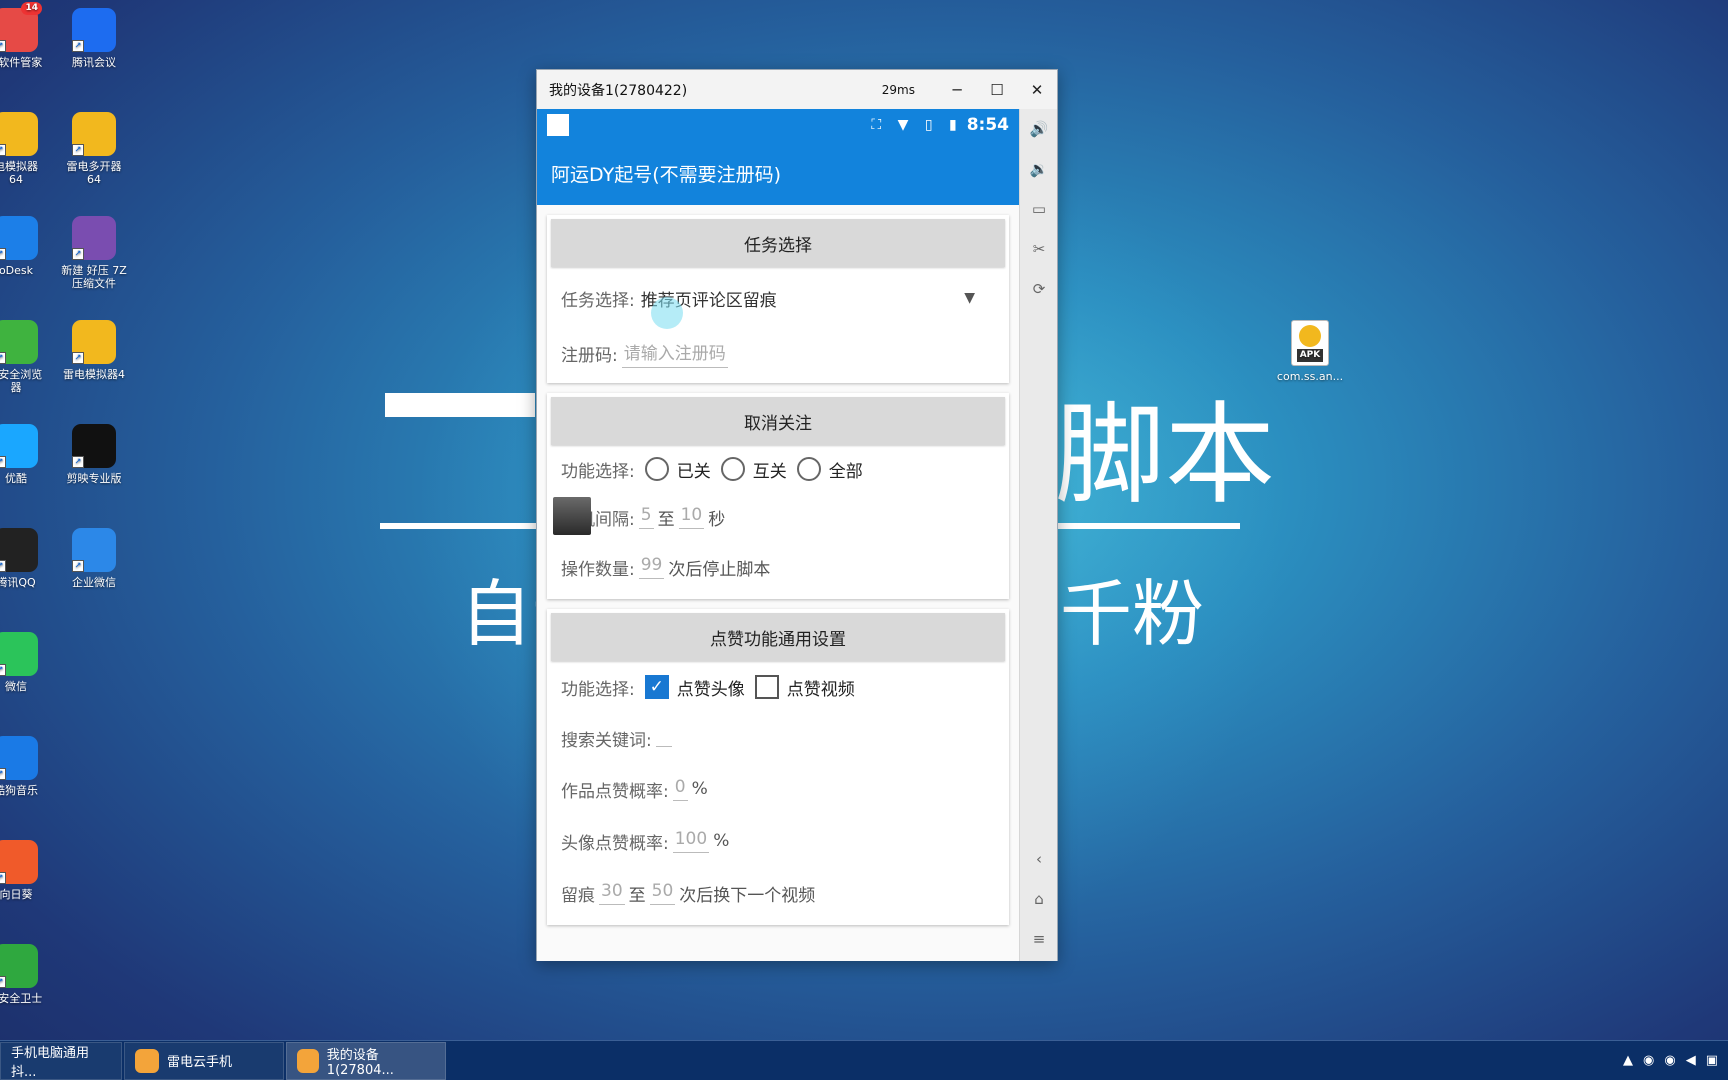  I want to click on tray-chevron-icon: ▲, so click(1628, 1060).